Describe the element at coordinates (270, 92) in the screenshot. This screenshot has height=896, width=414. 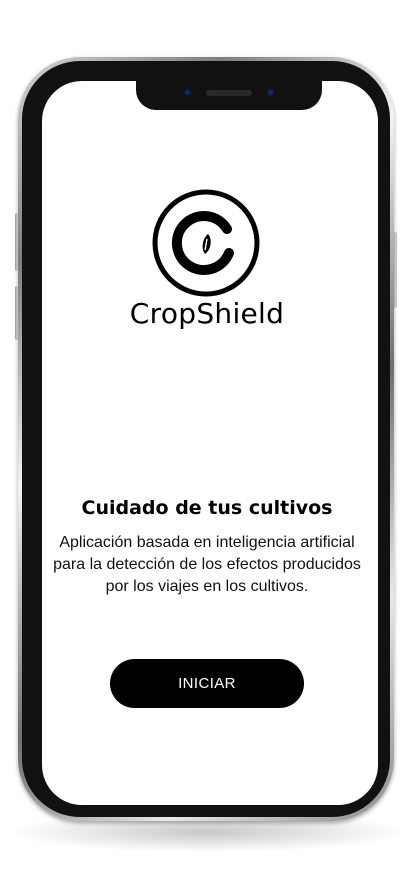
I see `front-camera-icon` at that location.